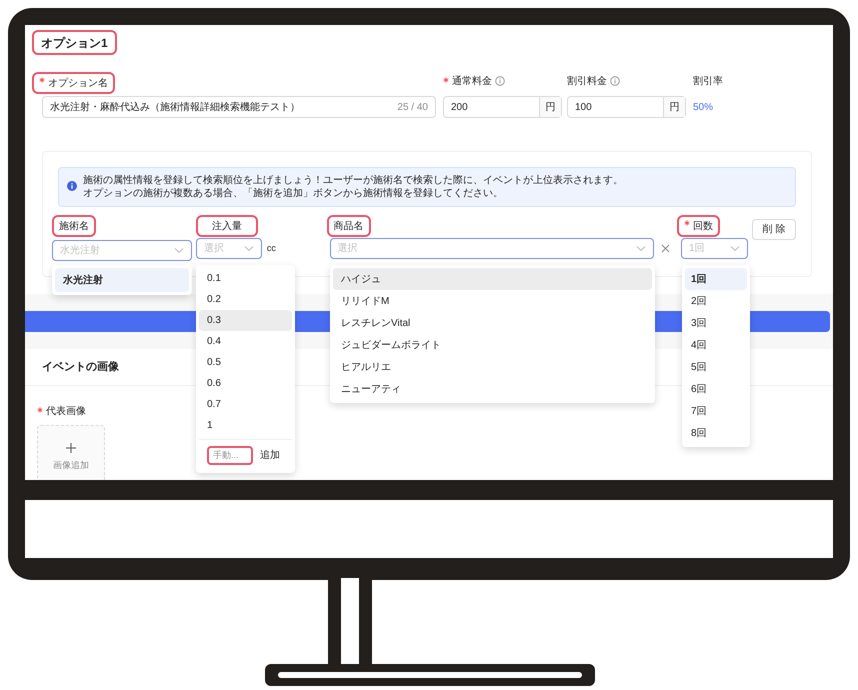 Image resolution: width=858 pixels, height=690 pixels. I want to click on field-label: 通常料金, so click(472, 81).